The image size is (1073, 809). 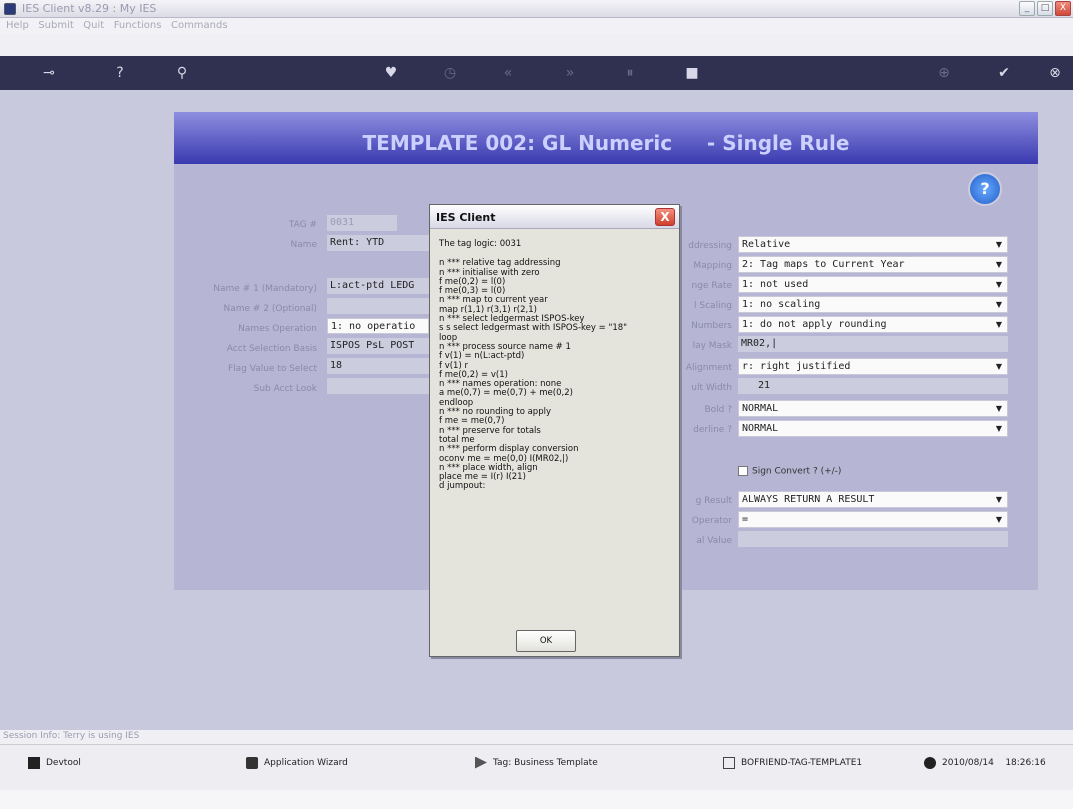 I want to click on rounding-value: 1: do not apply rounding, so click(x=814, y=324).